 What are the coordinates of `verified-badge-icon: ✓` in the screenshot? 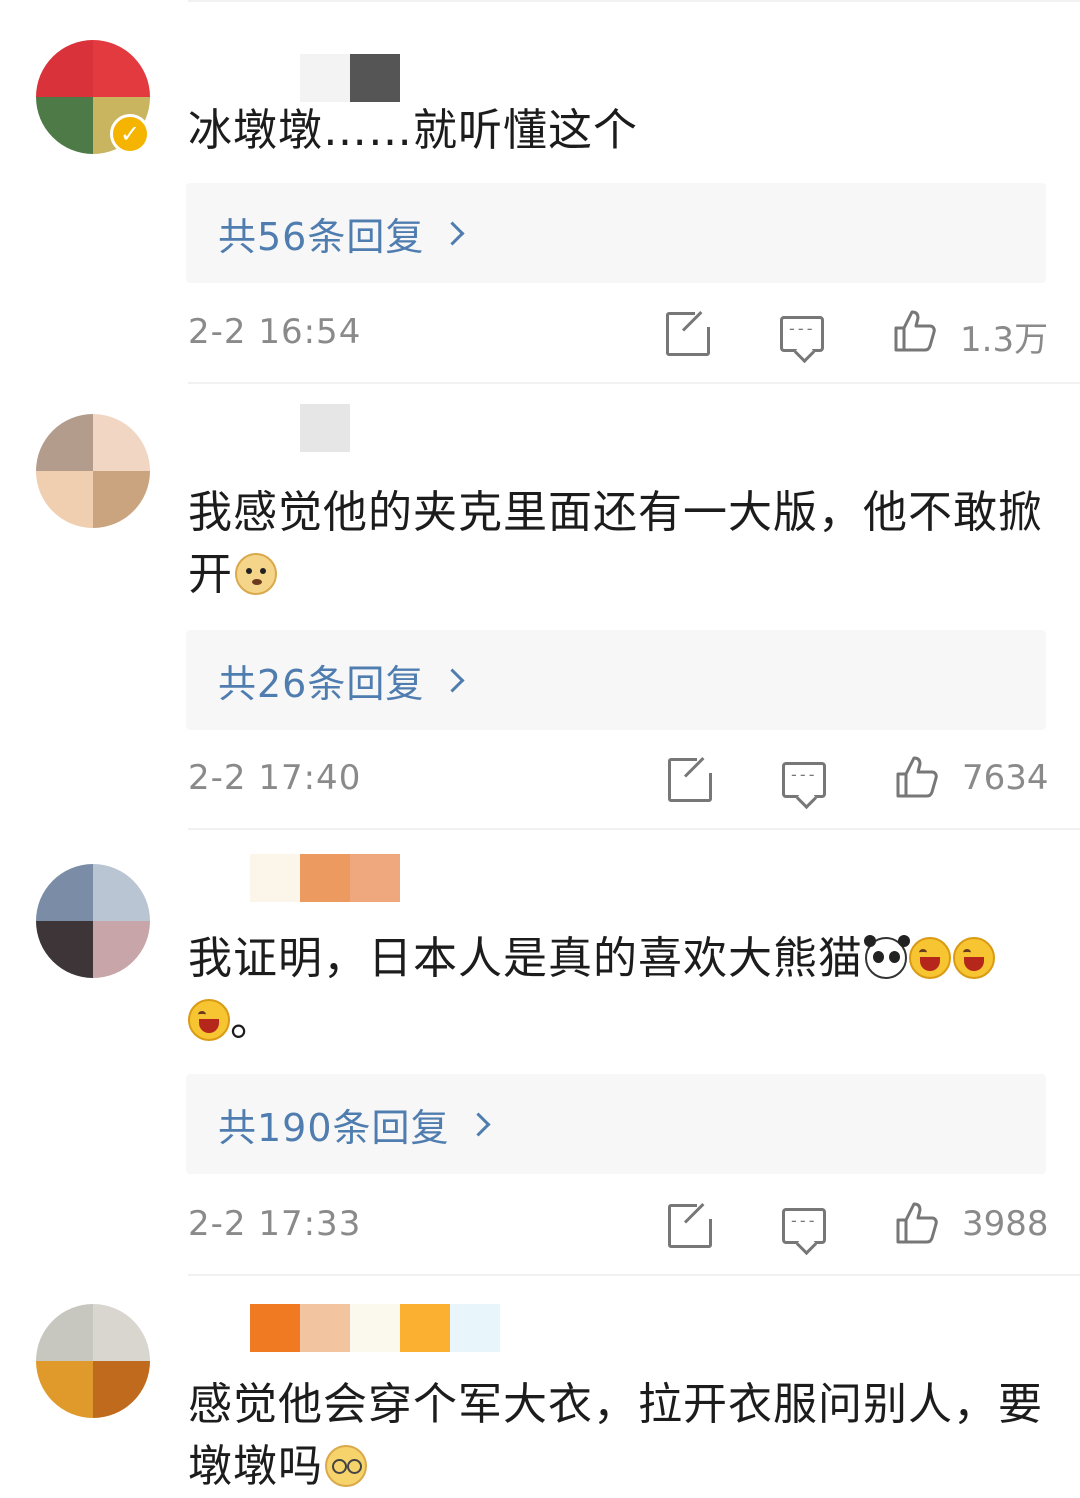 It's located at (130, 134).